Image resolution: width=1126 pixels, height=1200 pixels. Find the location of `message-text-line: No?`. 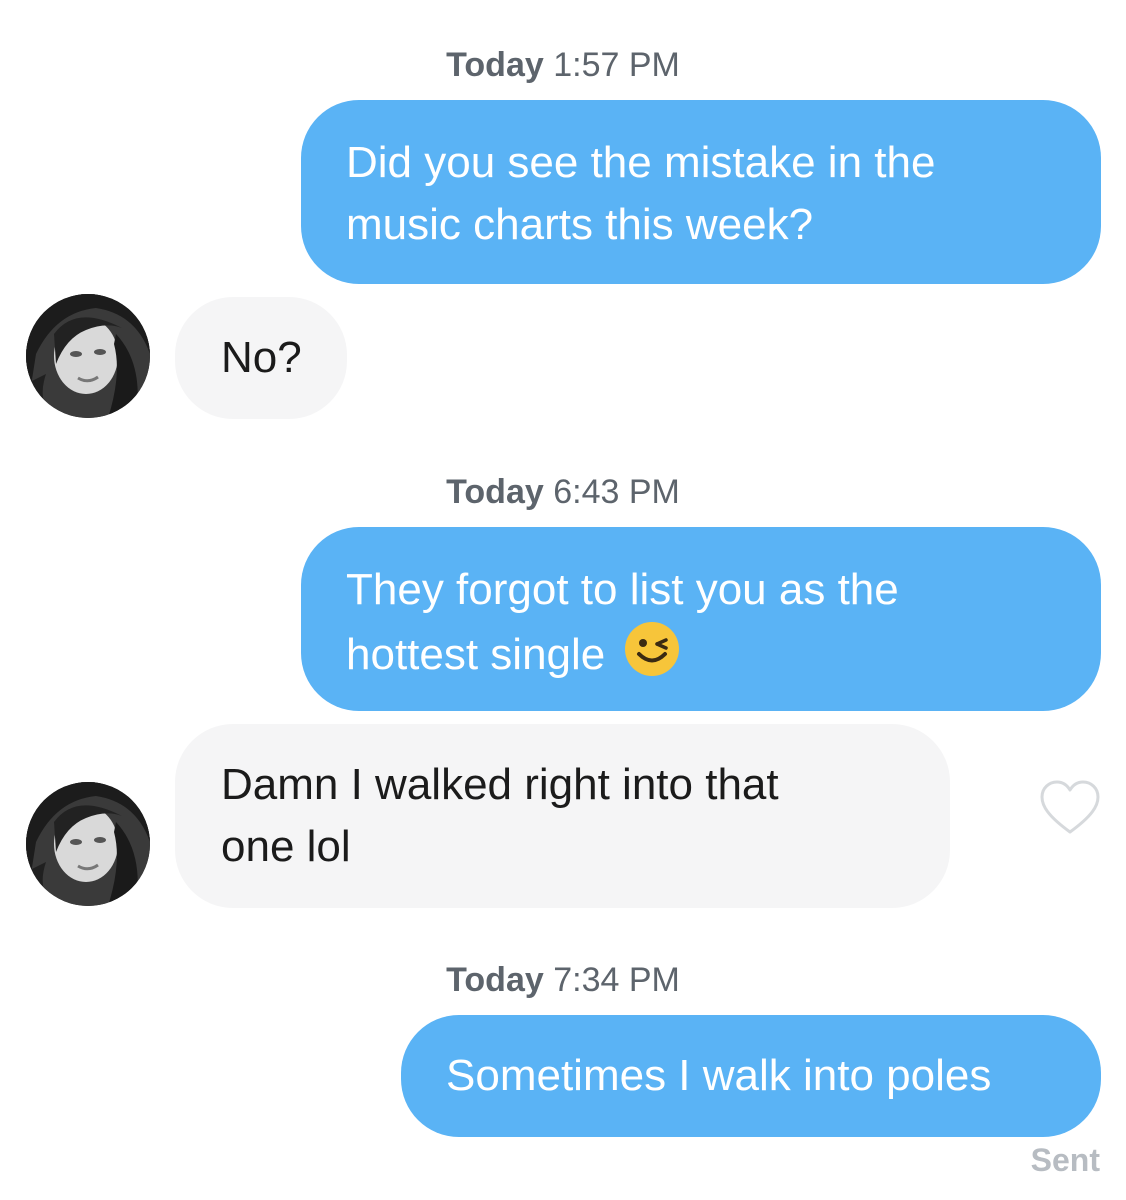

message-text-line: No? is located at coordinates (261, 357).